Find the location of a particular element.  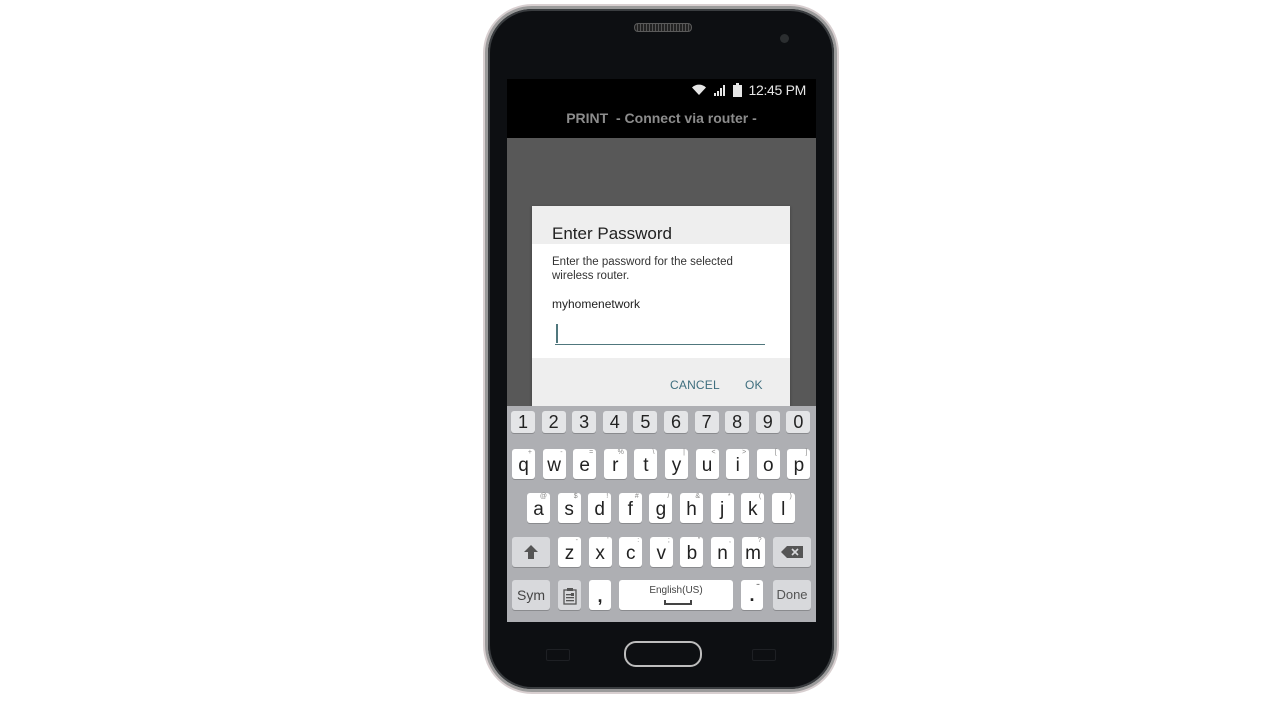

done-key: Done is located at coordinates (792, 595).